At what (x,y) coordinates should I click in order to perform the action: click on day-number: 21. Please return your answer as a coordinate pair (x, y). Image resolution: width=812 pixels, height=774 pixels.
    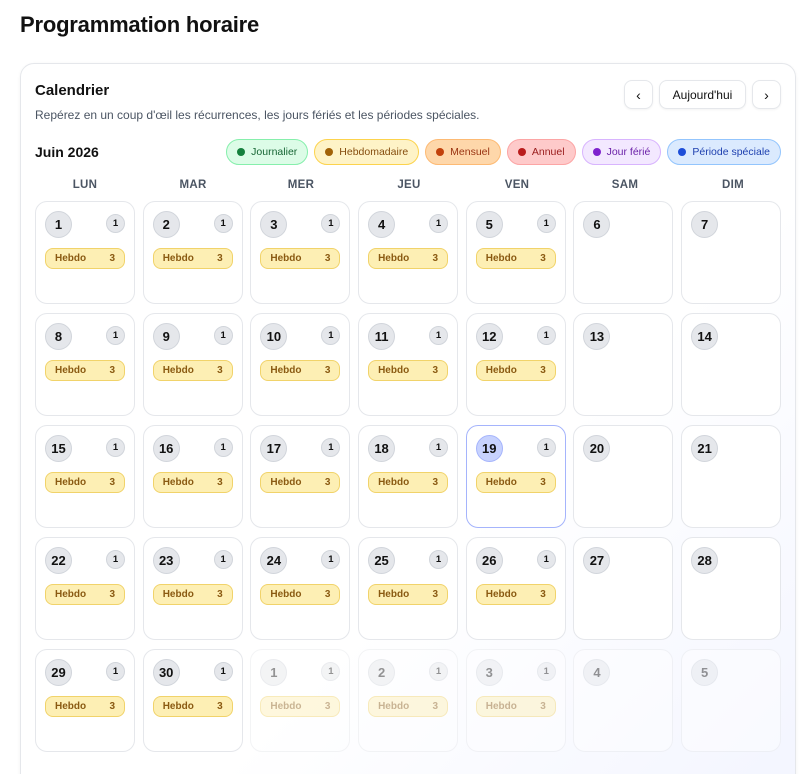
    Looking at the image, I should click on (705, 448).